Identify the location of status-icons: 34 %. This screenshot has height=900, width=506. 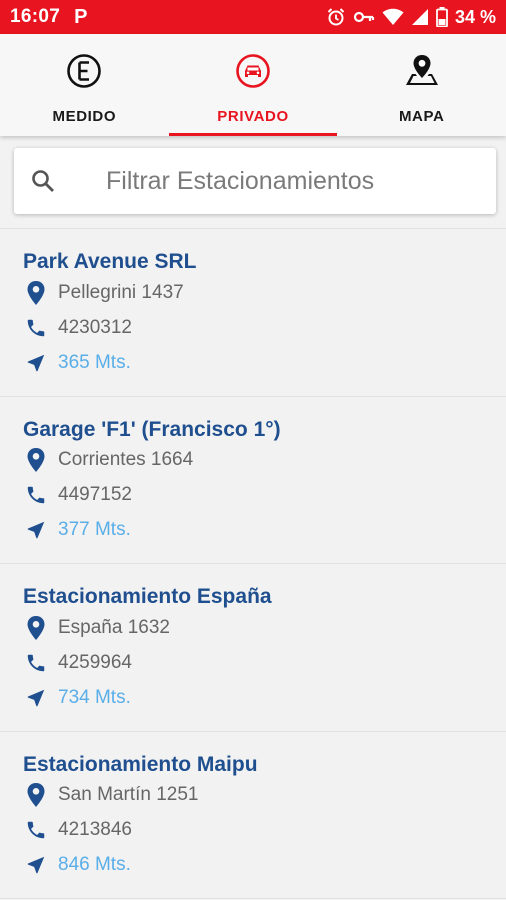
(411, 17).